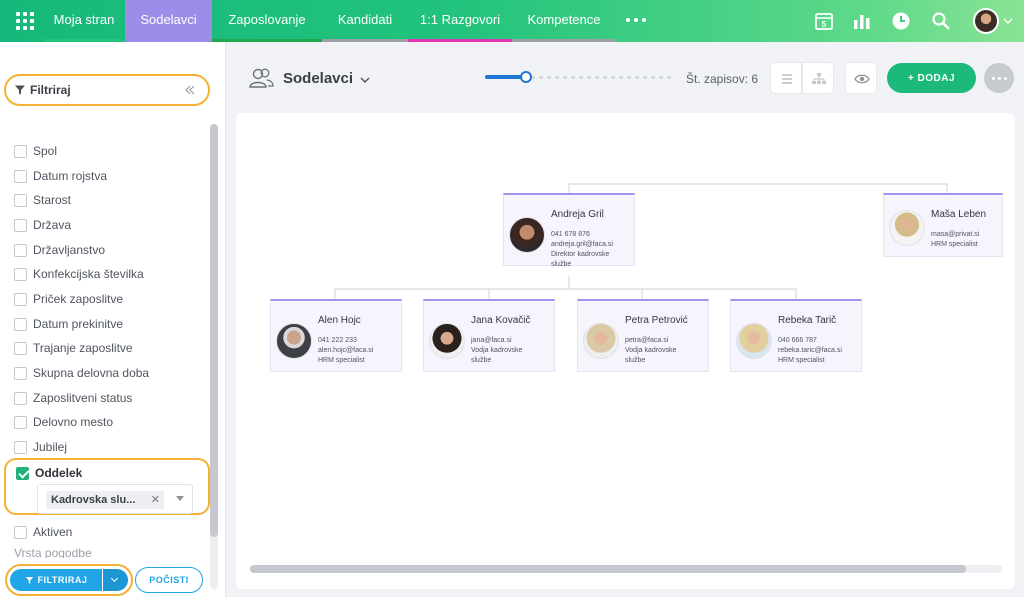  I want to click on checkbox-checked, so click(22, 473).